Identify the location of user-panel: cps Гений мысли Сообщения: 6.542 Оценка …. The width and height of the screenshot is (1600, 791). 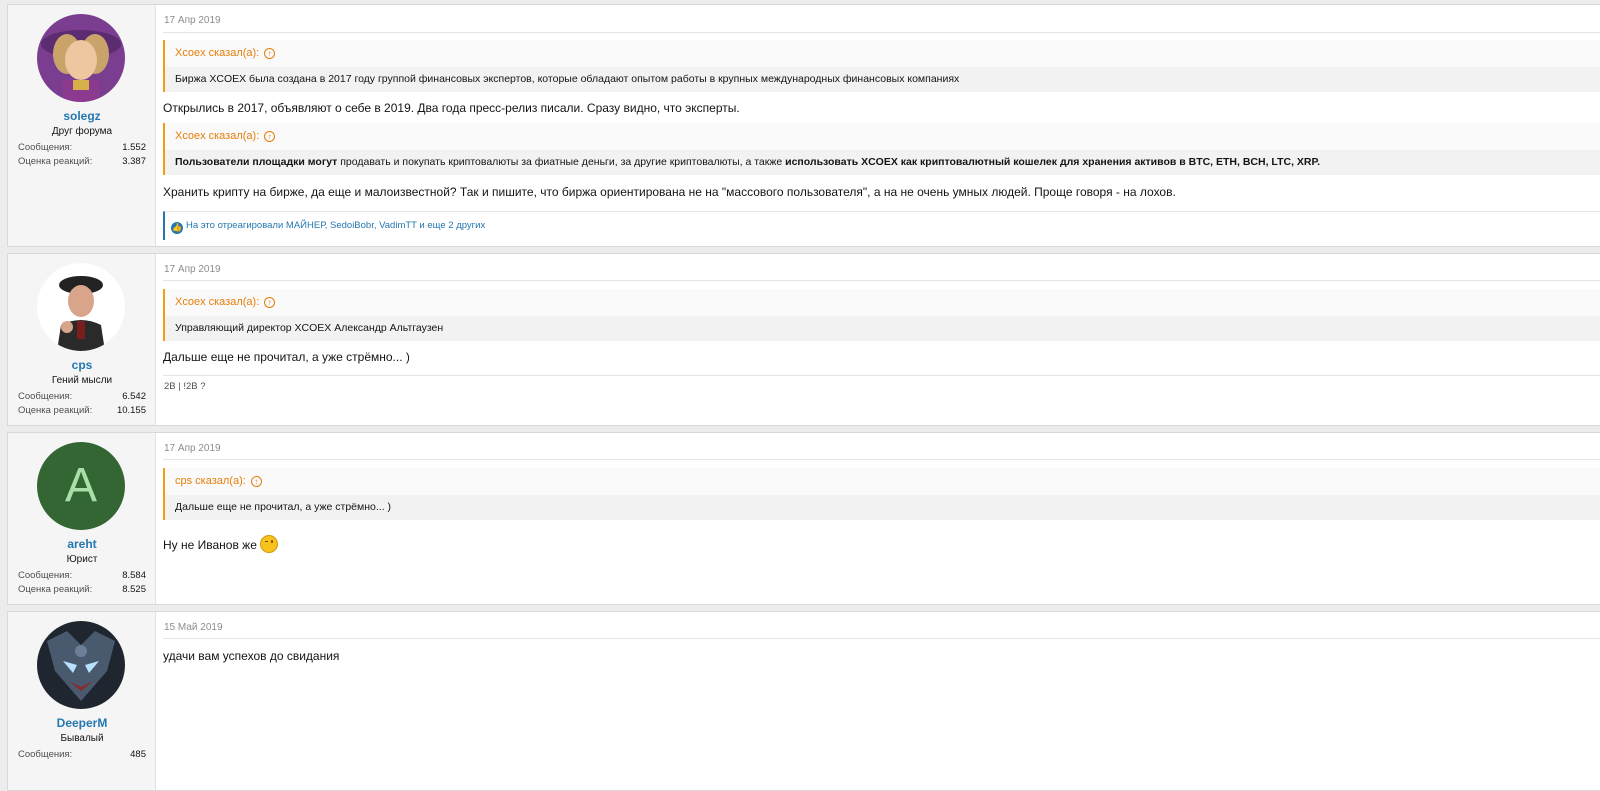
(82, 339).